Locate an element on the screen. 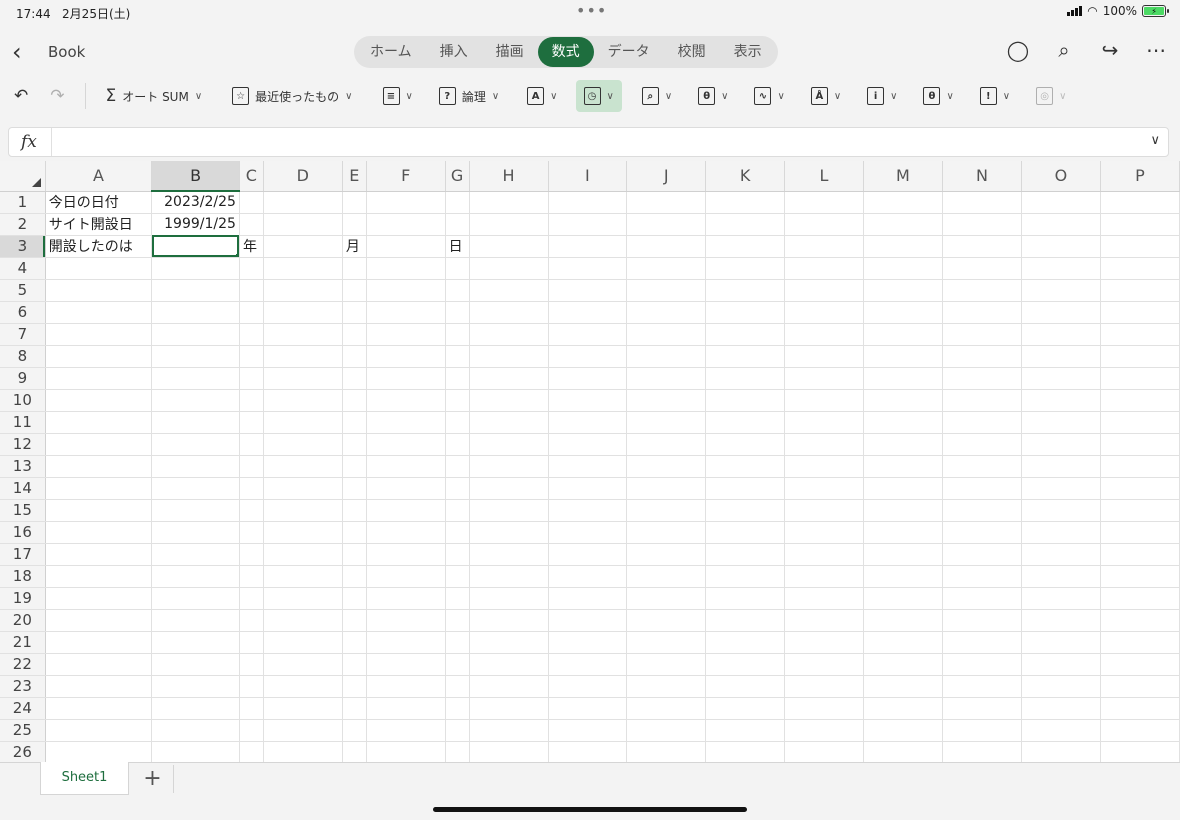 The image size is (1180, 820). cell-p21 is located at coordinates (1140, 642).